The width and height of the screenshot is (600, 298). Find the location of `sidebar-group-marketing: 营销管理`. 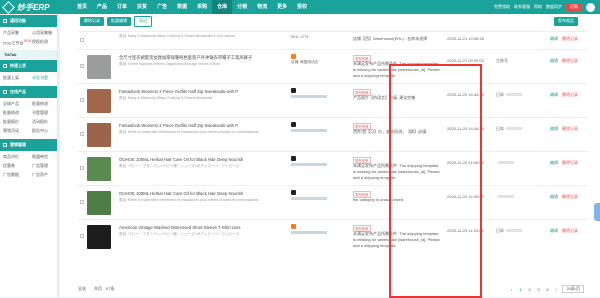

sidebar-group-marketing: 营销管理 is located at coordinates (28, 145).